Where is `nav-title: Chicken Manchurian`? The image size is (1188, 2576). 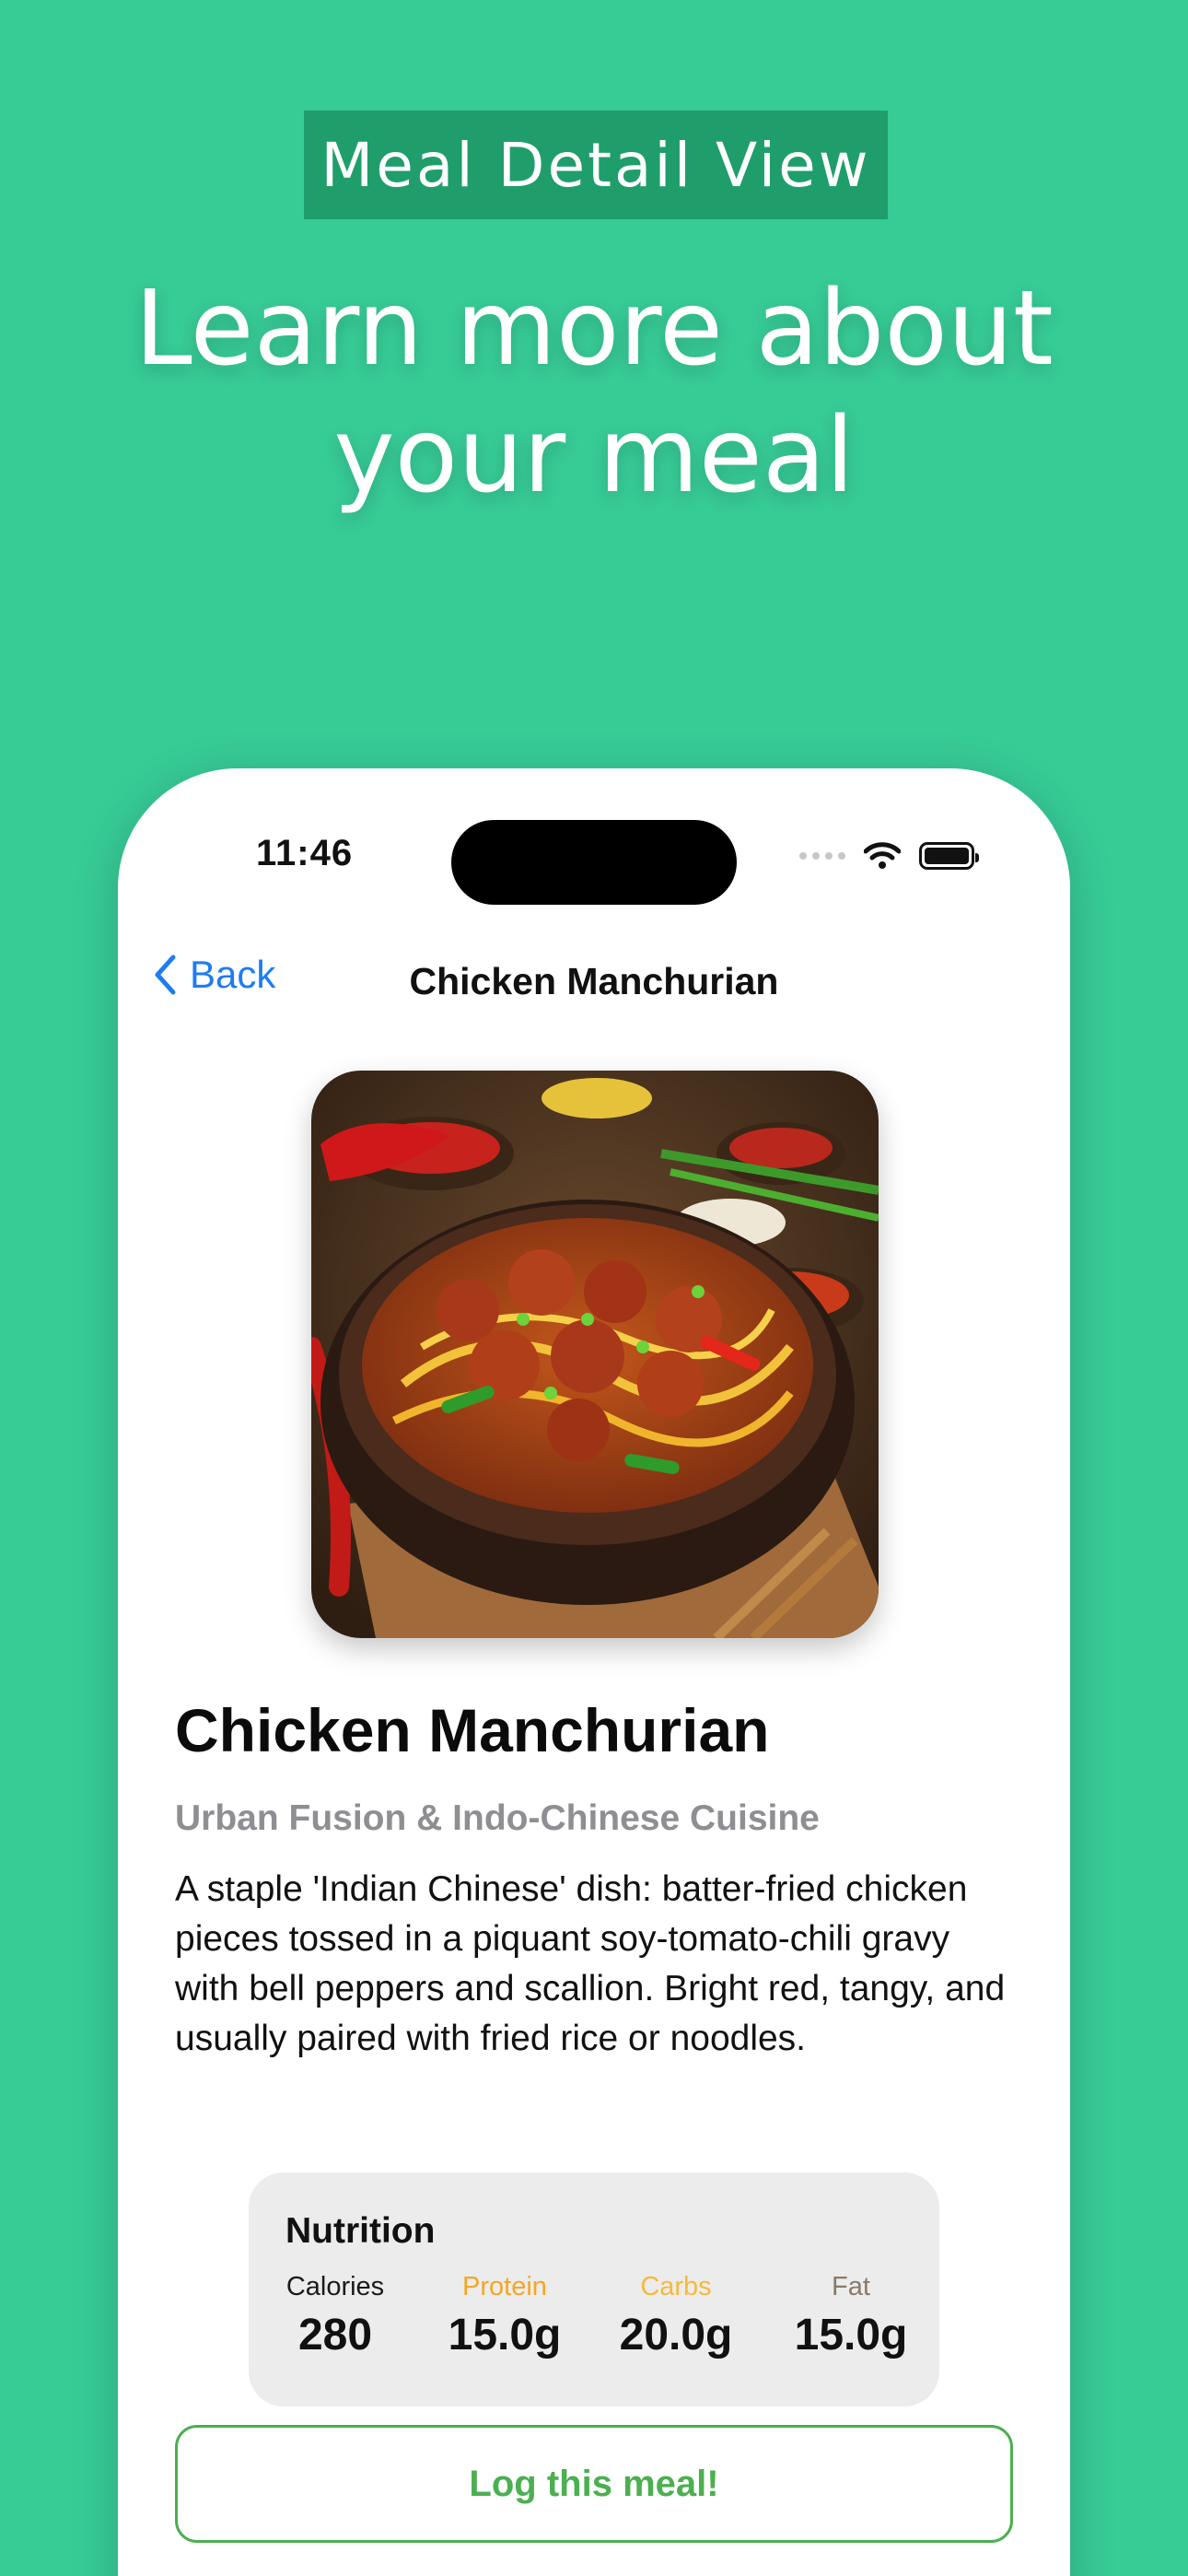
nav-title: Chicken Manchurian is located at coordinates (594, 981).